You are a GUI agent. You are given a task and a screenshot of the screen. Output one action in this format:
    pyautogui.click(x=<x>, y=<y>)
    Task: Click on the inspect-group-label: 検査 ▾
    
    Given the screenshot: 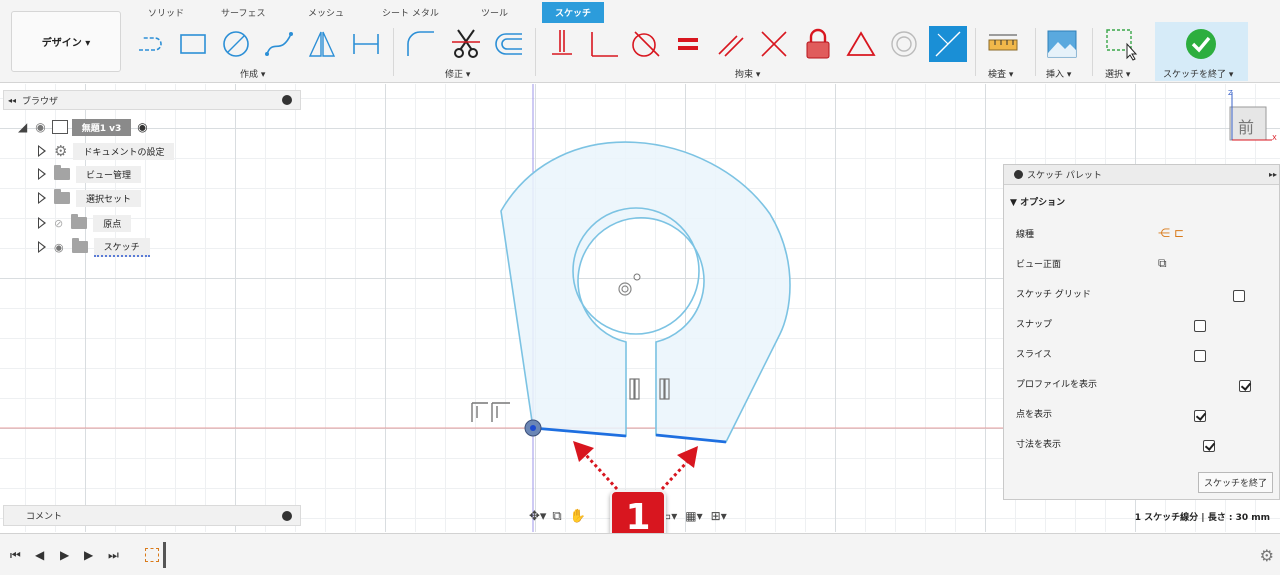 What is the action you would take?
    pyautogui.click(x=1000, y=73)
    